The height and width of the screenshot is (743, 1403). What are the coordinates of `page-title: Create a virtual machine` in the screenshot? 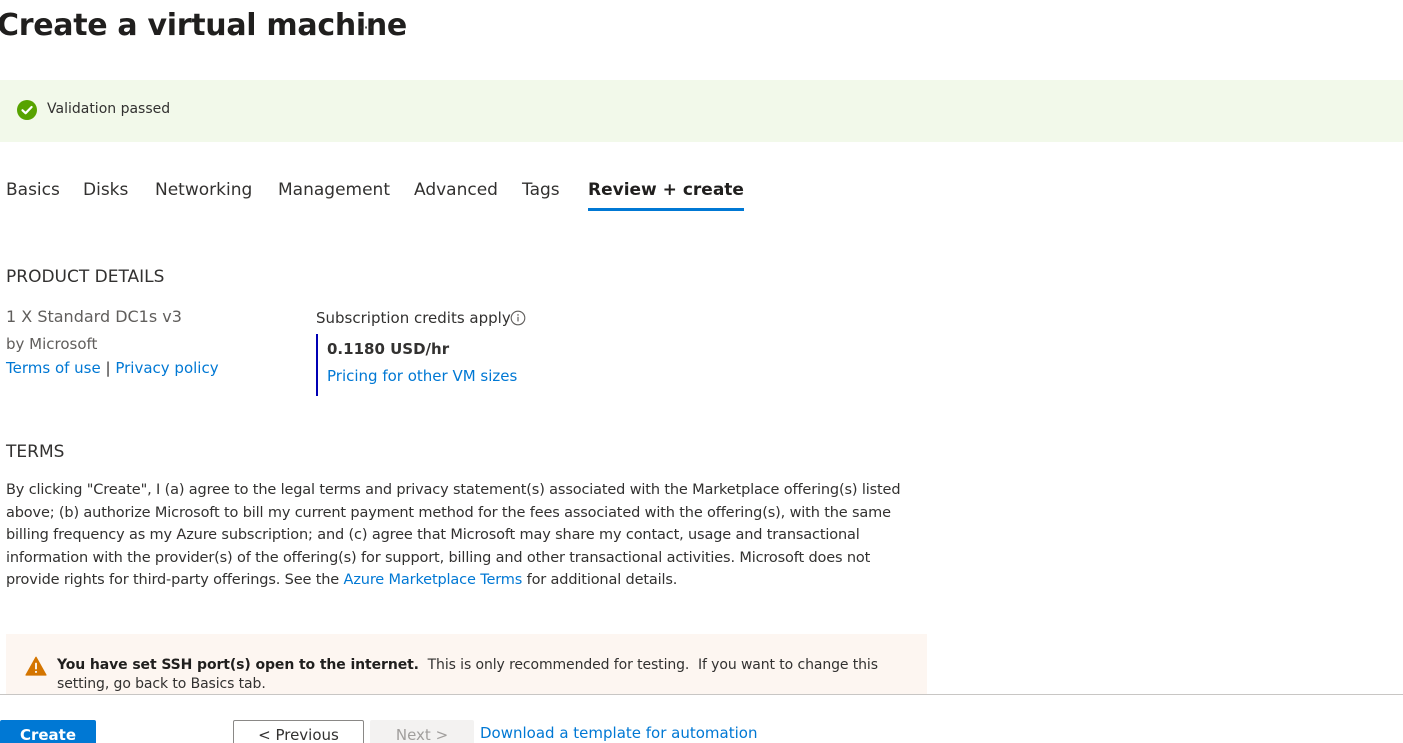 It's located at (203, 25).